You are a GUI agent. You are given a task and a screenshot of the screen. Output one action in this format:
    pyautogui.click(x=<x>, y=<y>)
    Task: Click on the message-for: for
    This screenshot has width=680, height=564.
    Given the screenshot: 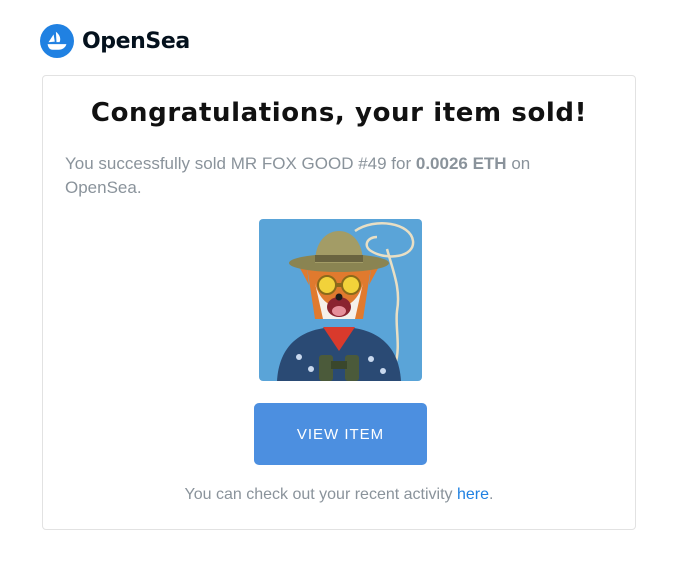 What is the action you would take?
    pyautogui.click(x=401, y=163)
    